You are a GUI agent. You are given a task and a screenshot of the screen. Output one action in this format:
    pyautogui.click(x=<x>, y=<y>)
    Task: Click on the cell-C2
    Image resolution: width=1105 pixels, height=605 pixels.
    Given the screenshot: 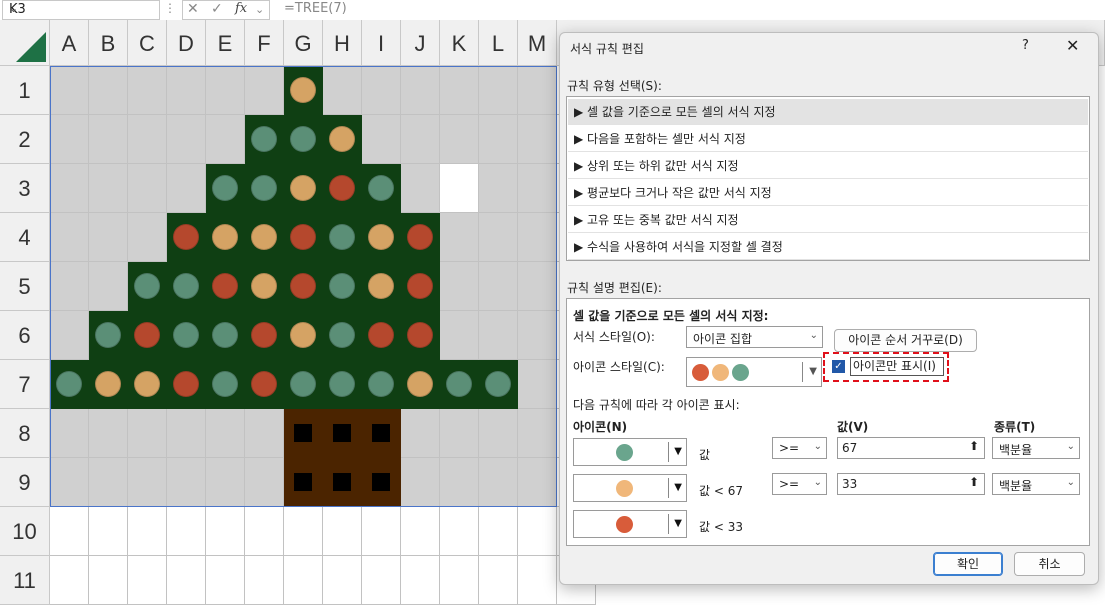 What is the action you would take?
    pyautogui.click(x=147, y=139)
    